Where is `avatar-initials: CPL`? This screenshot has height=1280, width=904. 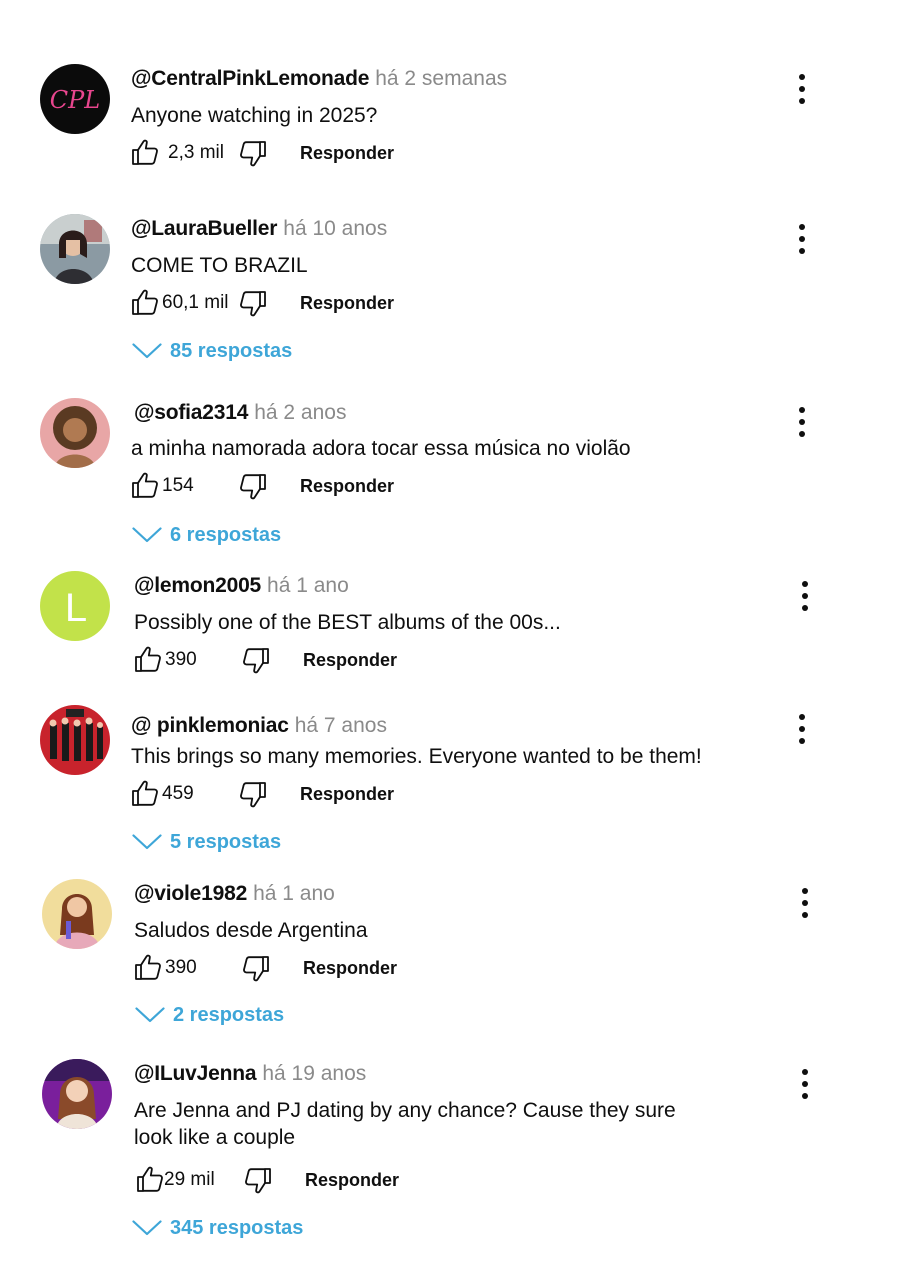 avatar-initials: CPL is located at coordinates (75, 100).